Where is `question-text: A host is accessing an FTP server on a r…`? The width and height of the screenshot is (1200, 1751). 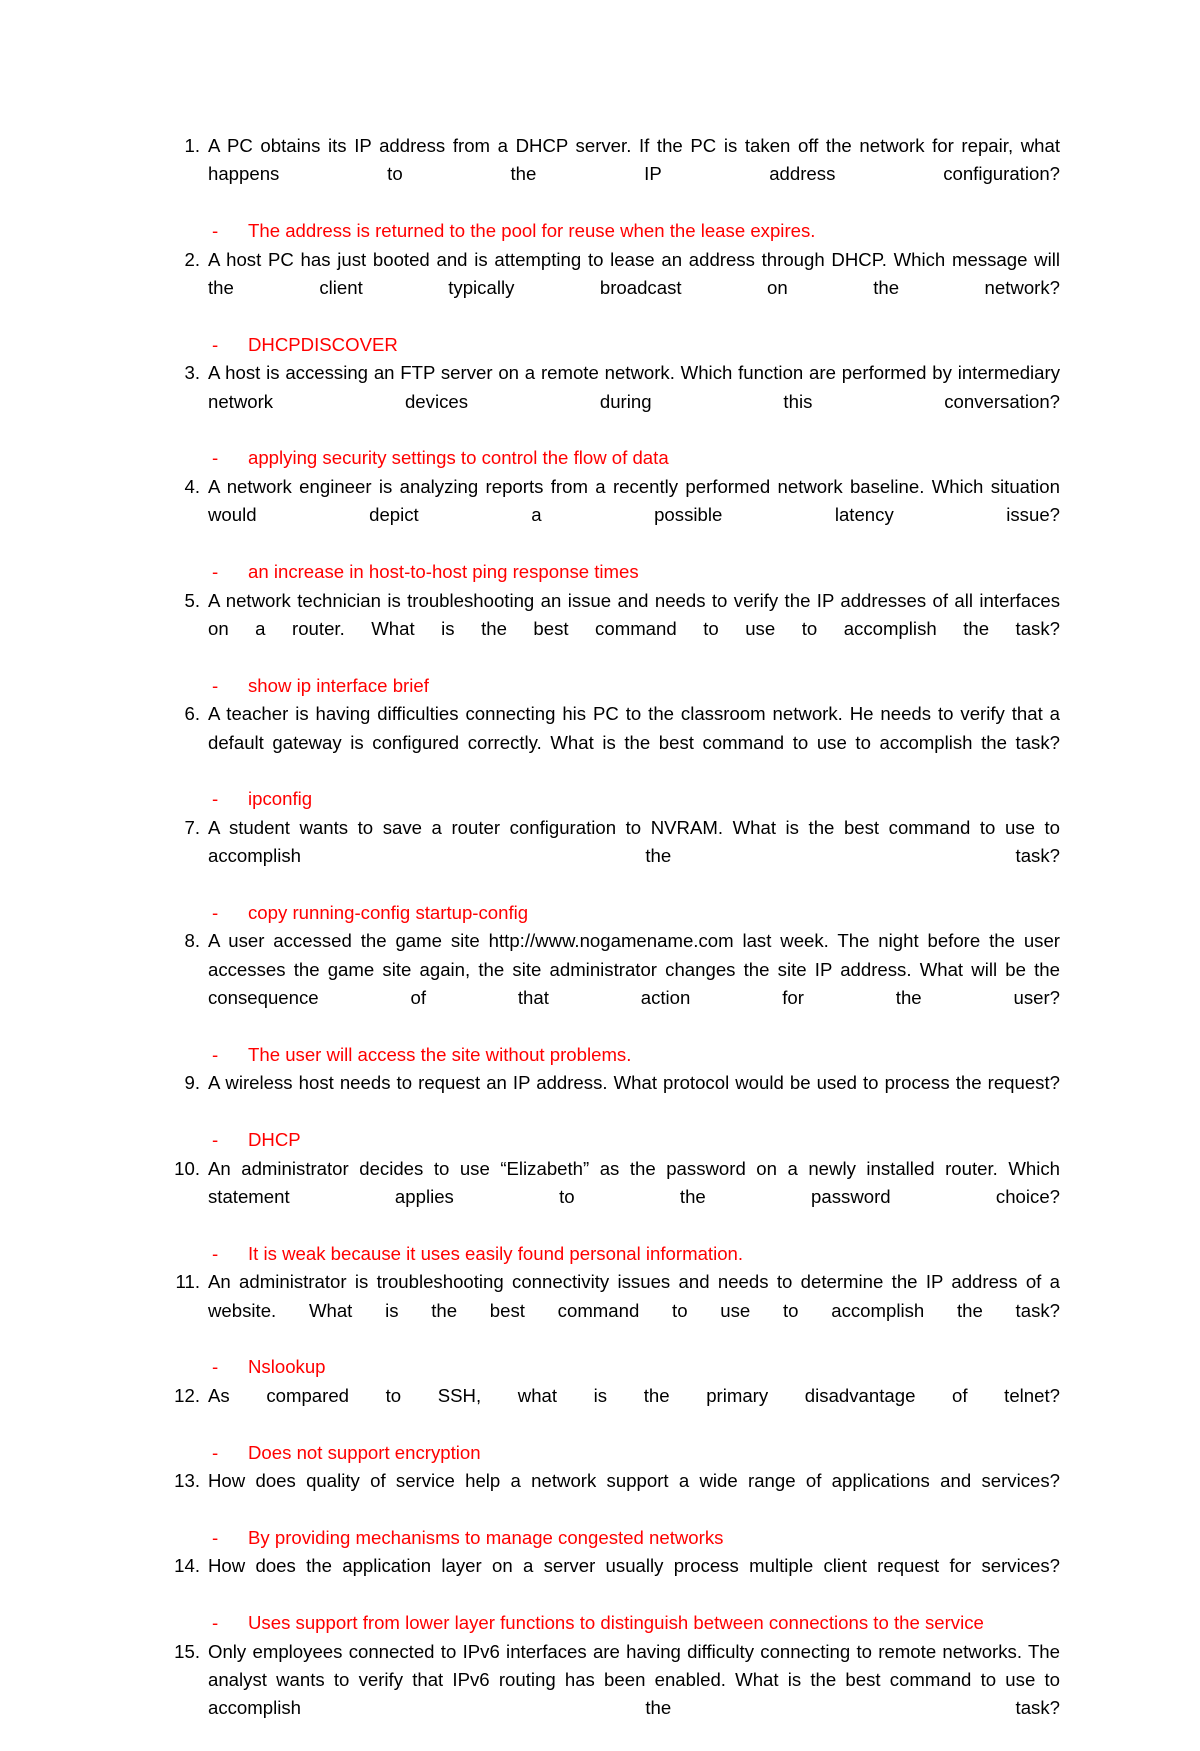
question-text: A host is accessing an FTP server on a r… is located at coordinates (634, 387).